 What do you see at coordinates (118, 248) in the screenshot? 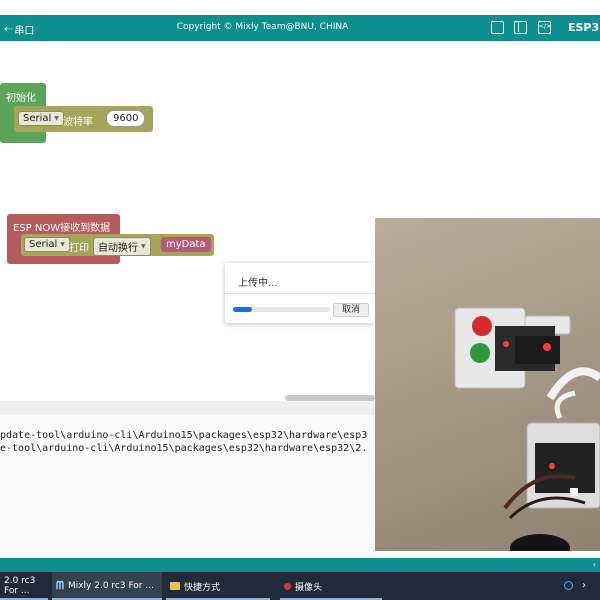
I see `newline-dropdown-value: 自动换行` at bounding box center [118, 248].